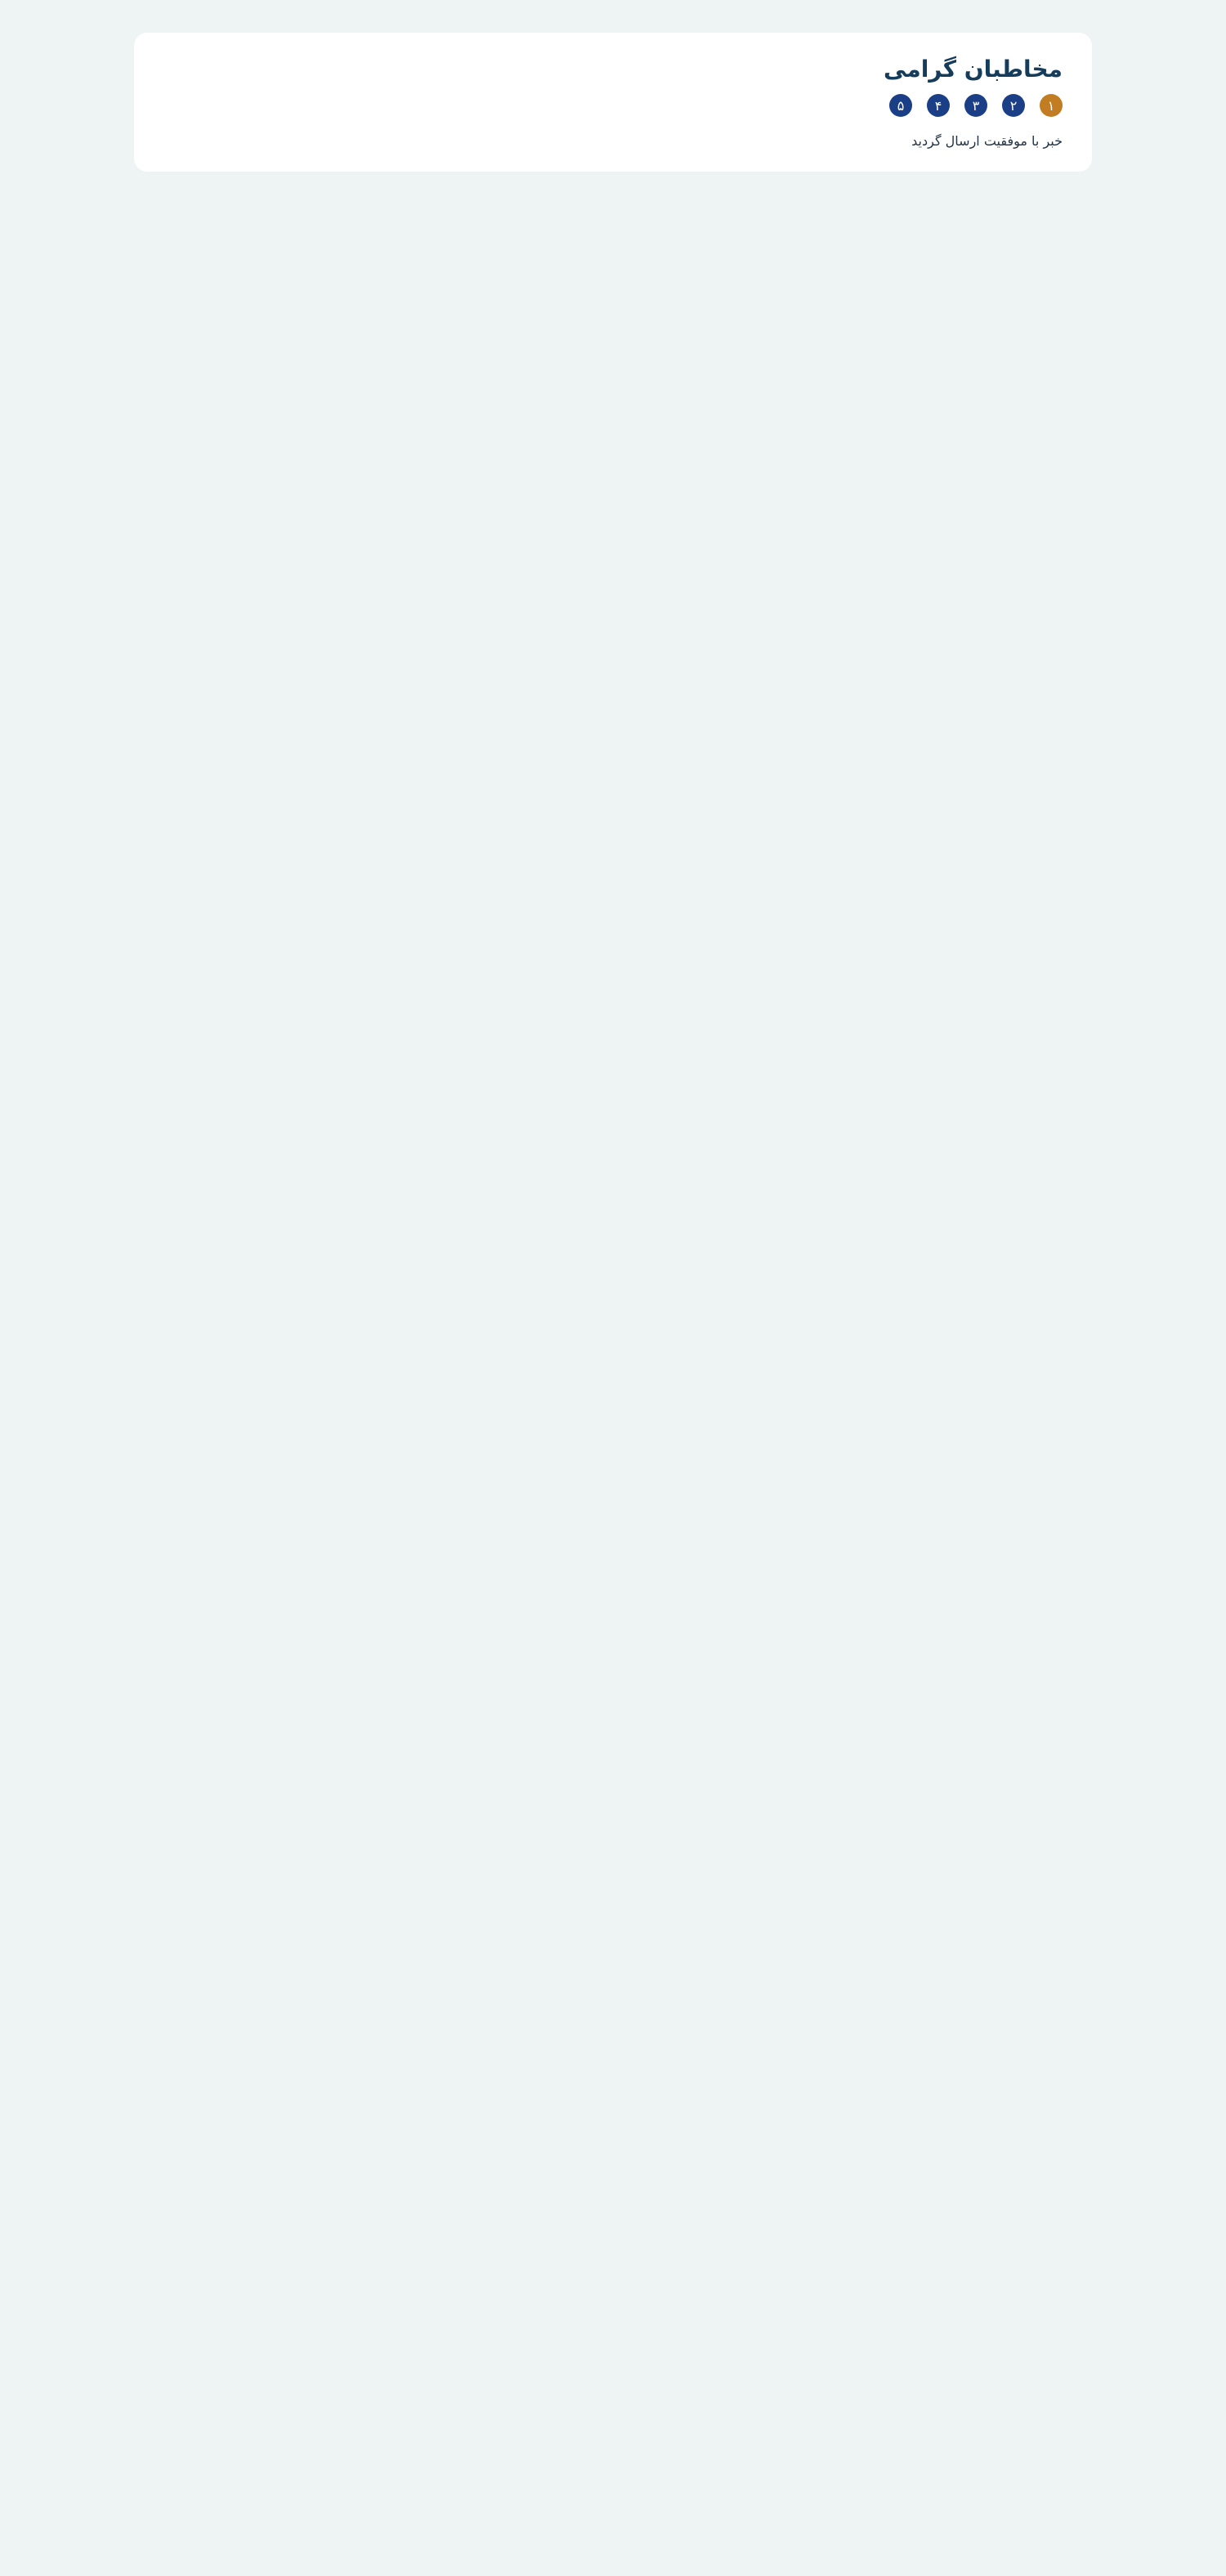  What do you see at coordinates (901, 105) in the screenshot?
I see `step-5: ۵` at bounding box center [901, 105].